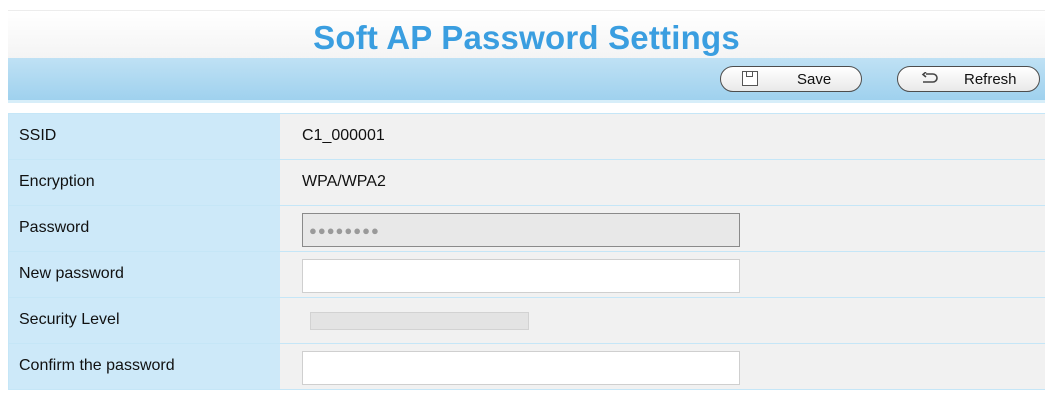 This screenshot has height=398, width=1045. What do you see at coordinates (343, 135) in the screenshot?
I see `ssid-value: C1_000001` at bounding box center [343, 135].